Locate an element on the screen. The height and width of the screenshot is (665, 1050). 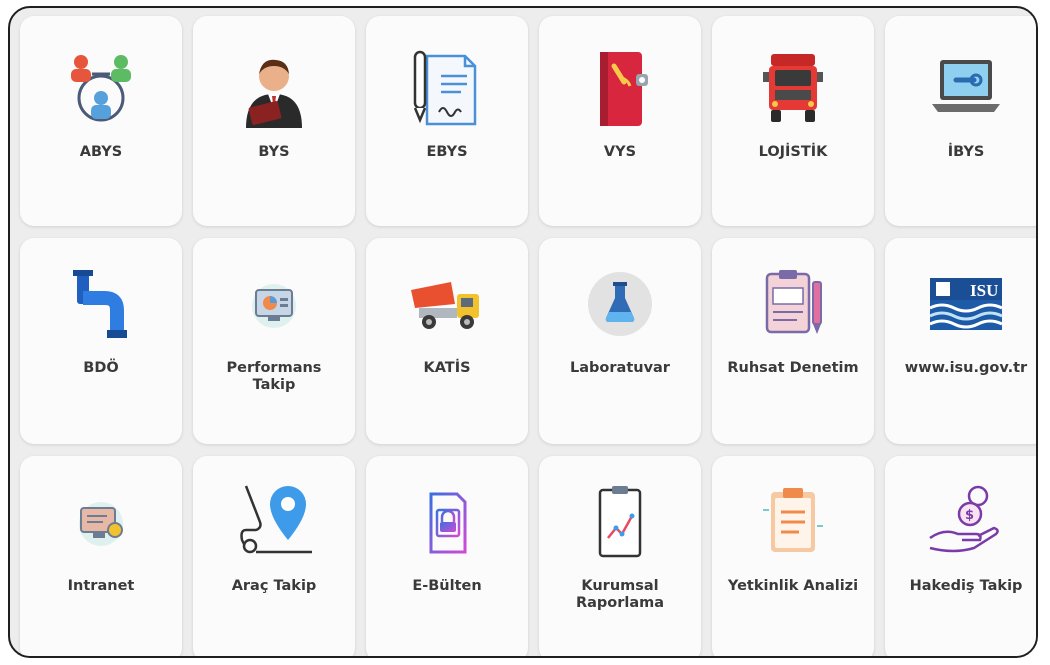
isu-logo-icon: ISU is located at coordinates (966, 304).